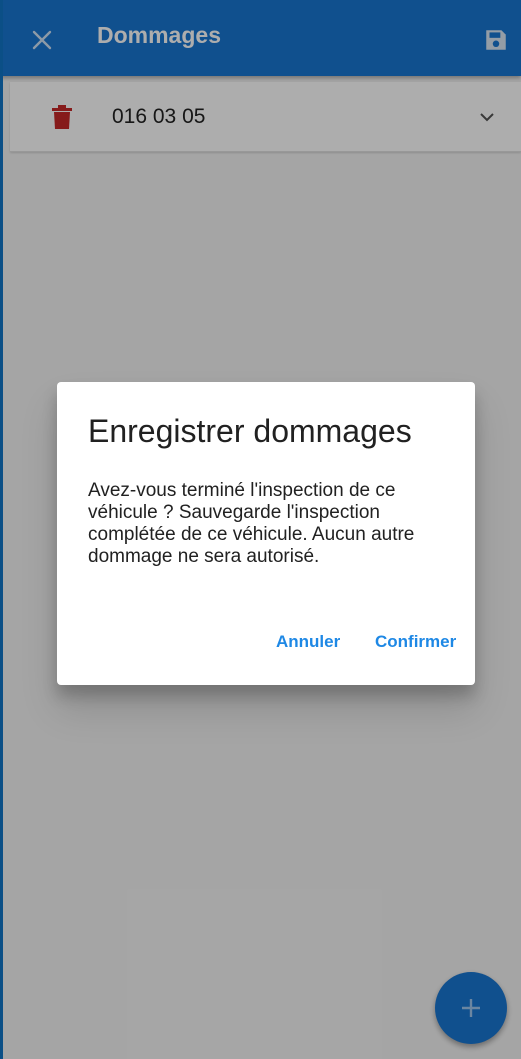 The height and width of the screenshot is (1059, 521). What do you see at coordinates (308, 642) in the screenshot?
I see `cancel-button: Annuler` at bounding box center [308, 642].